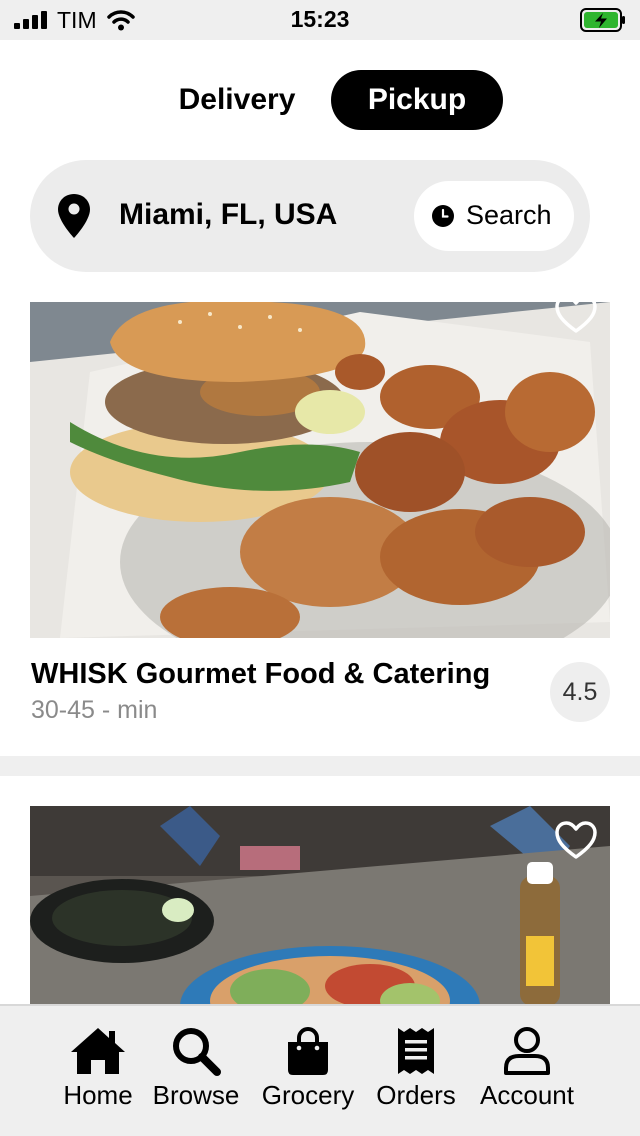  What do you see at coordinates (196, 1095) in the screenshot?
I see `tab-browse-label: Browse` at bounding box center [196, 1095].